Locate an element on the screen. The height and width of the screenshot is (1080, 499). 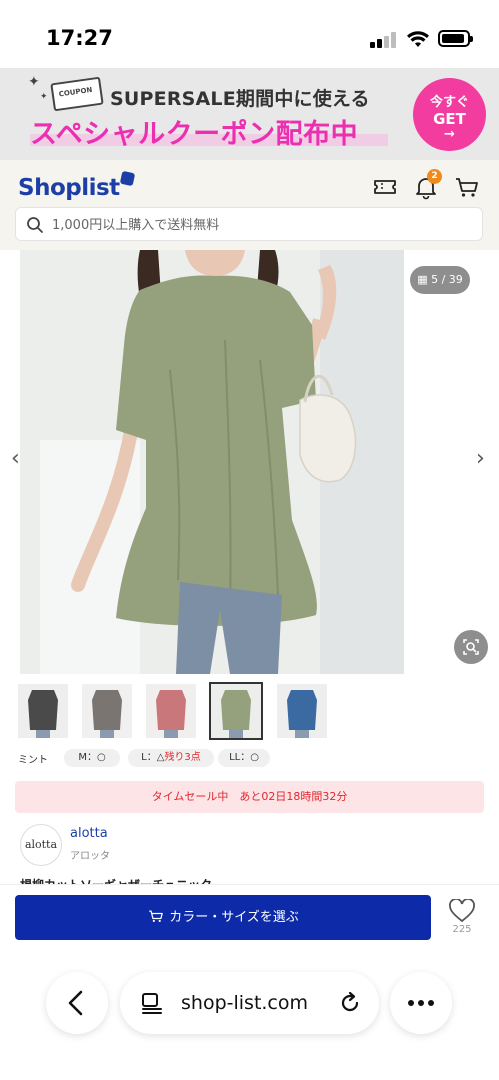
notification-count-badge: 2 is located at coordinates (434, 176).